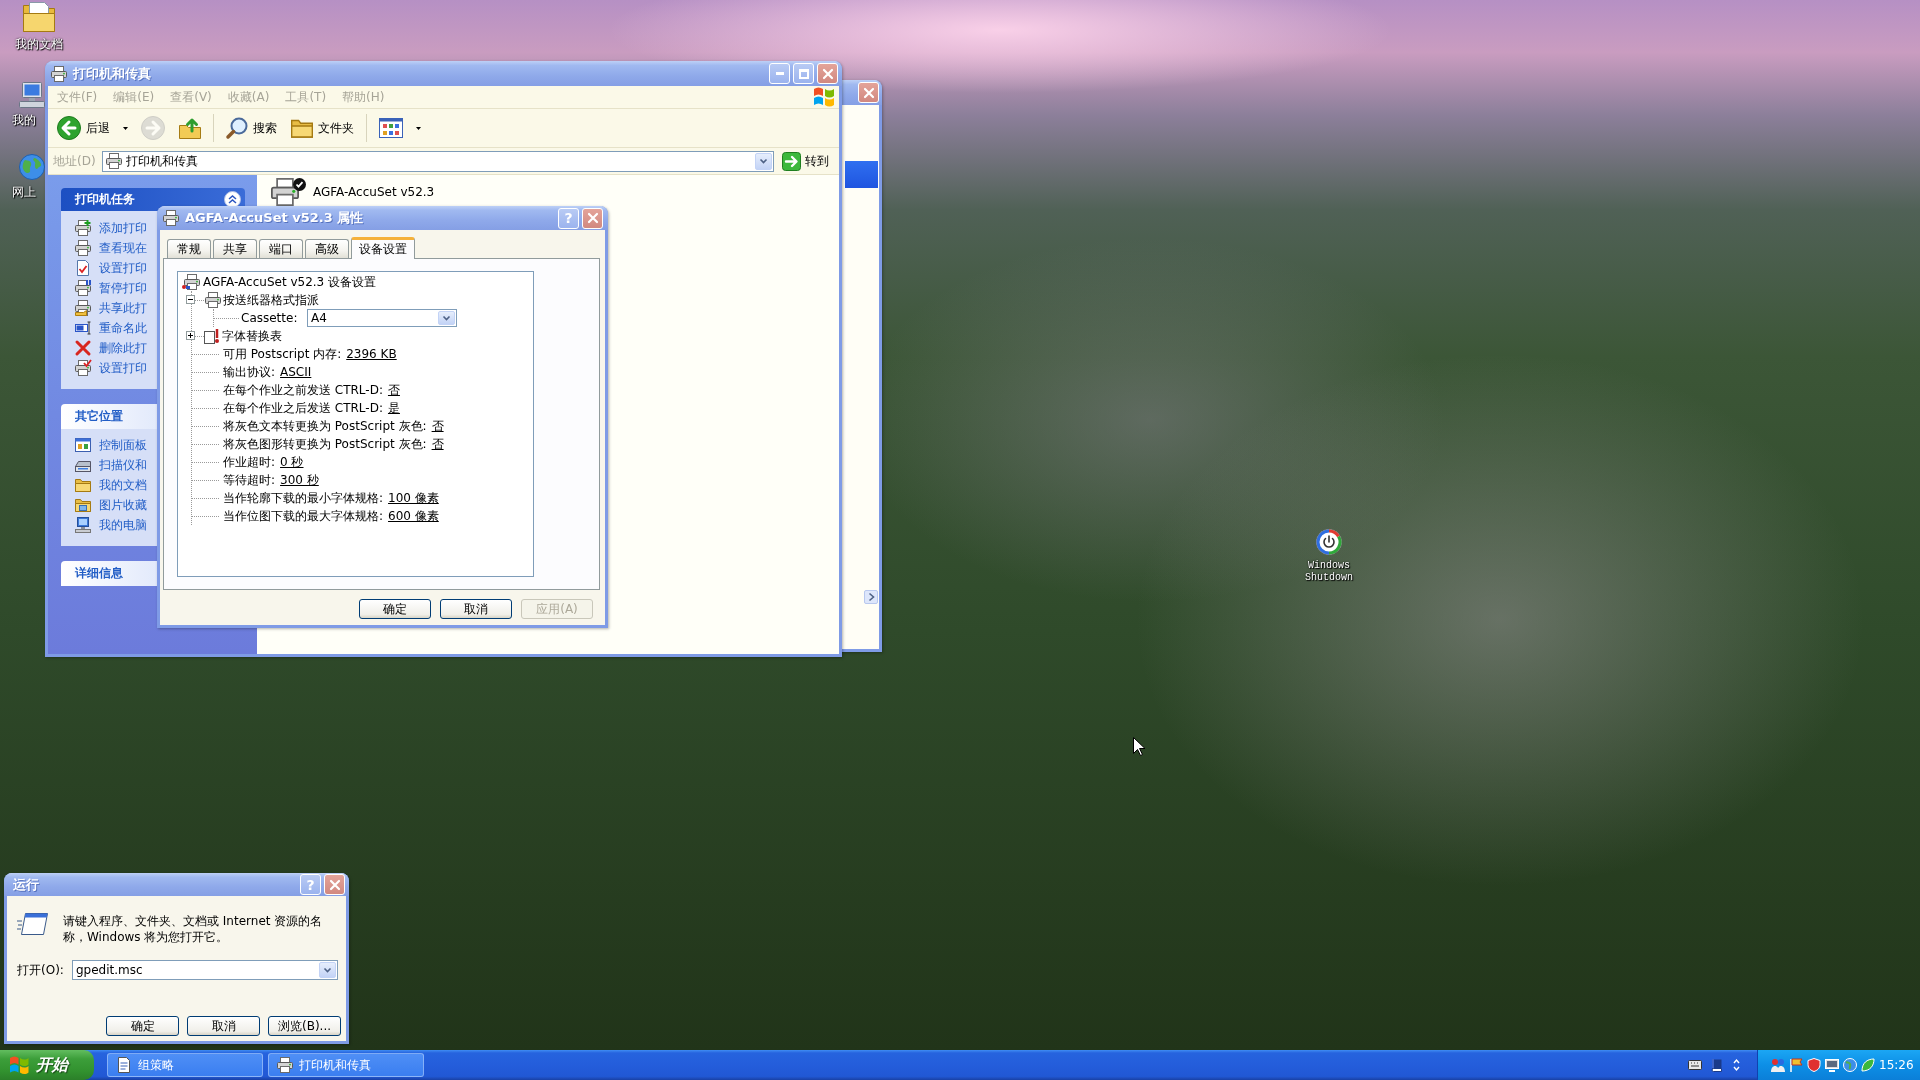 Image resolution: width=1920 pixels, height=1080 pixels. I want to click on tree-item: 将灰色图形转更换为 PostScript 灰色:, so click(325, 444).